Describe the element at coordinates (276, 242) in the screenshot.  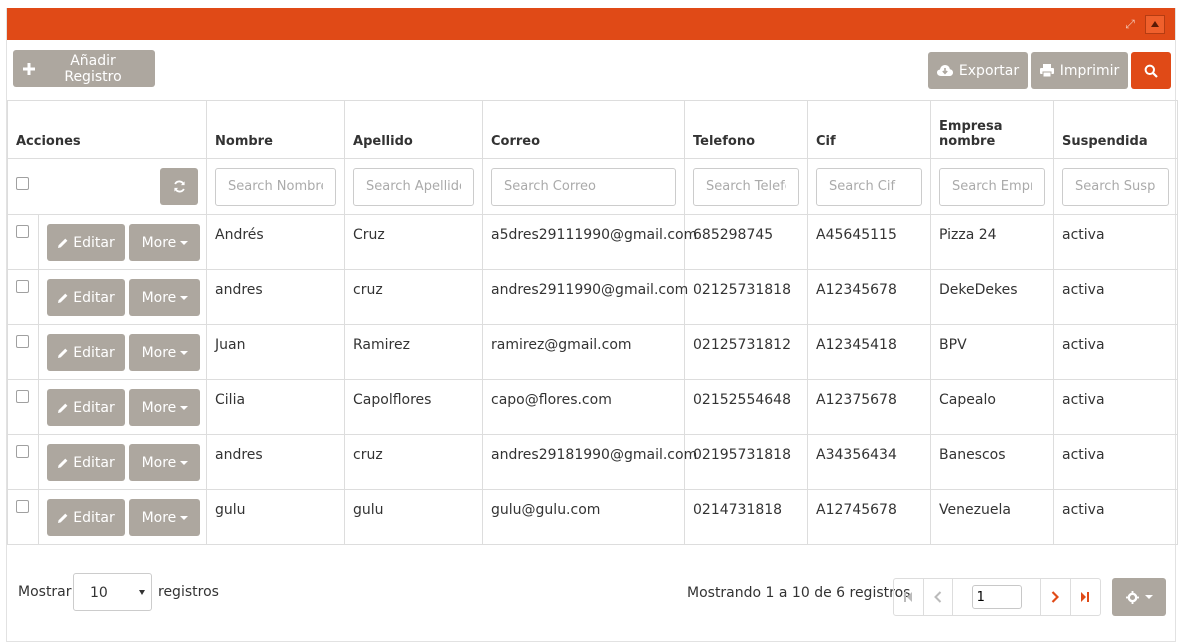
I see `cell-nombre: Andrés` at that location.